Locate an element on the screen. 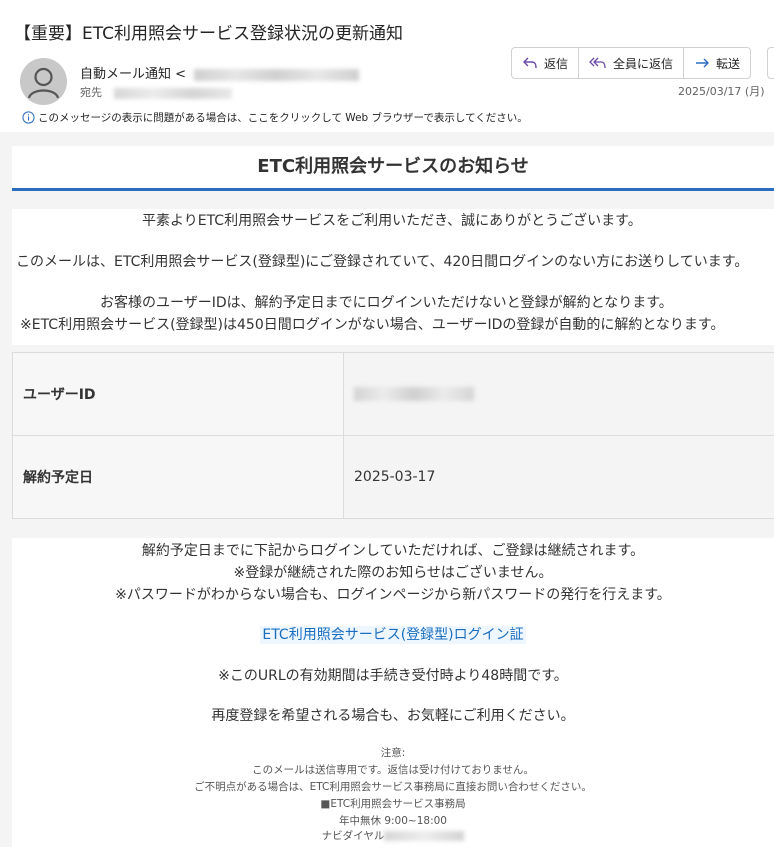 Image resolution: width=774 pixels, height=847 pixels. user-id-value is located at coordinates (558, 394).